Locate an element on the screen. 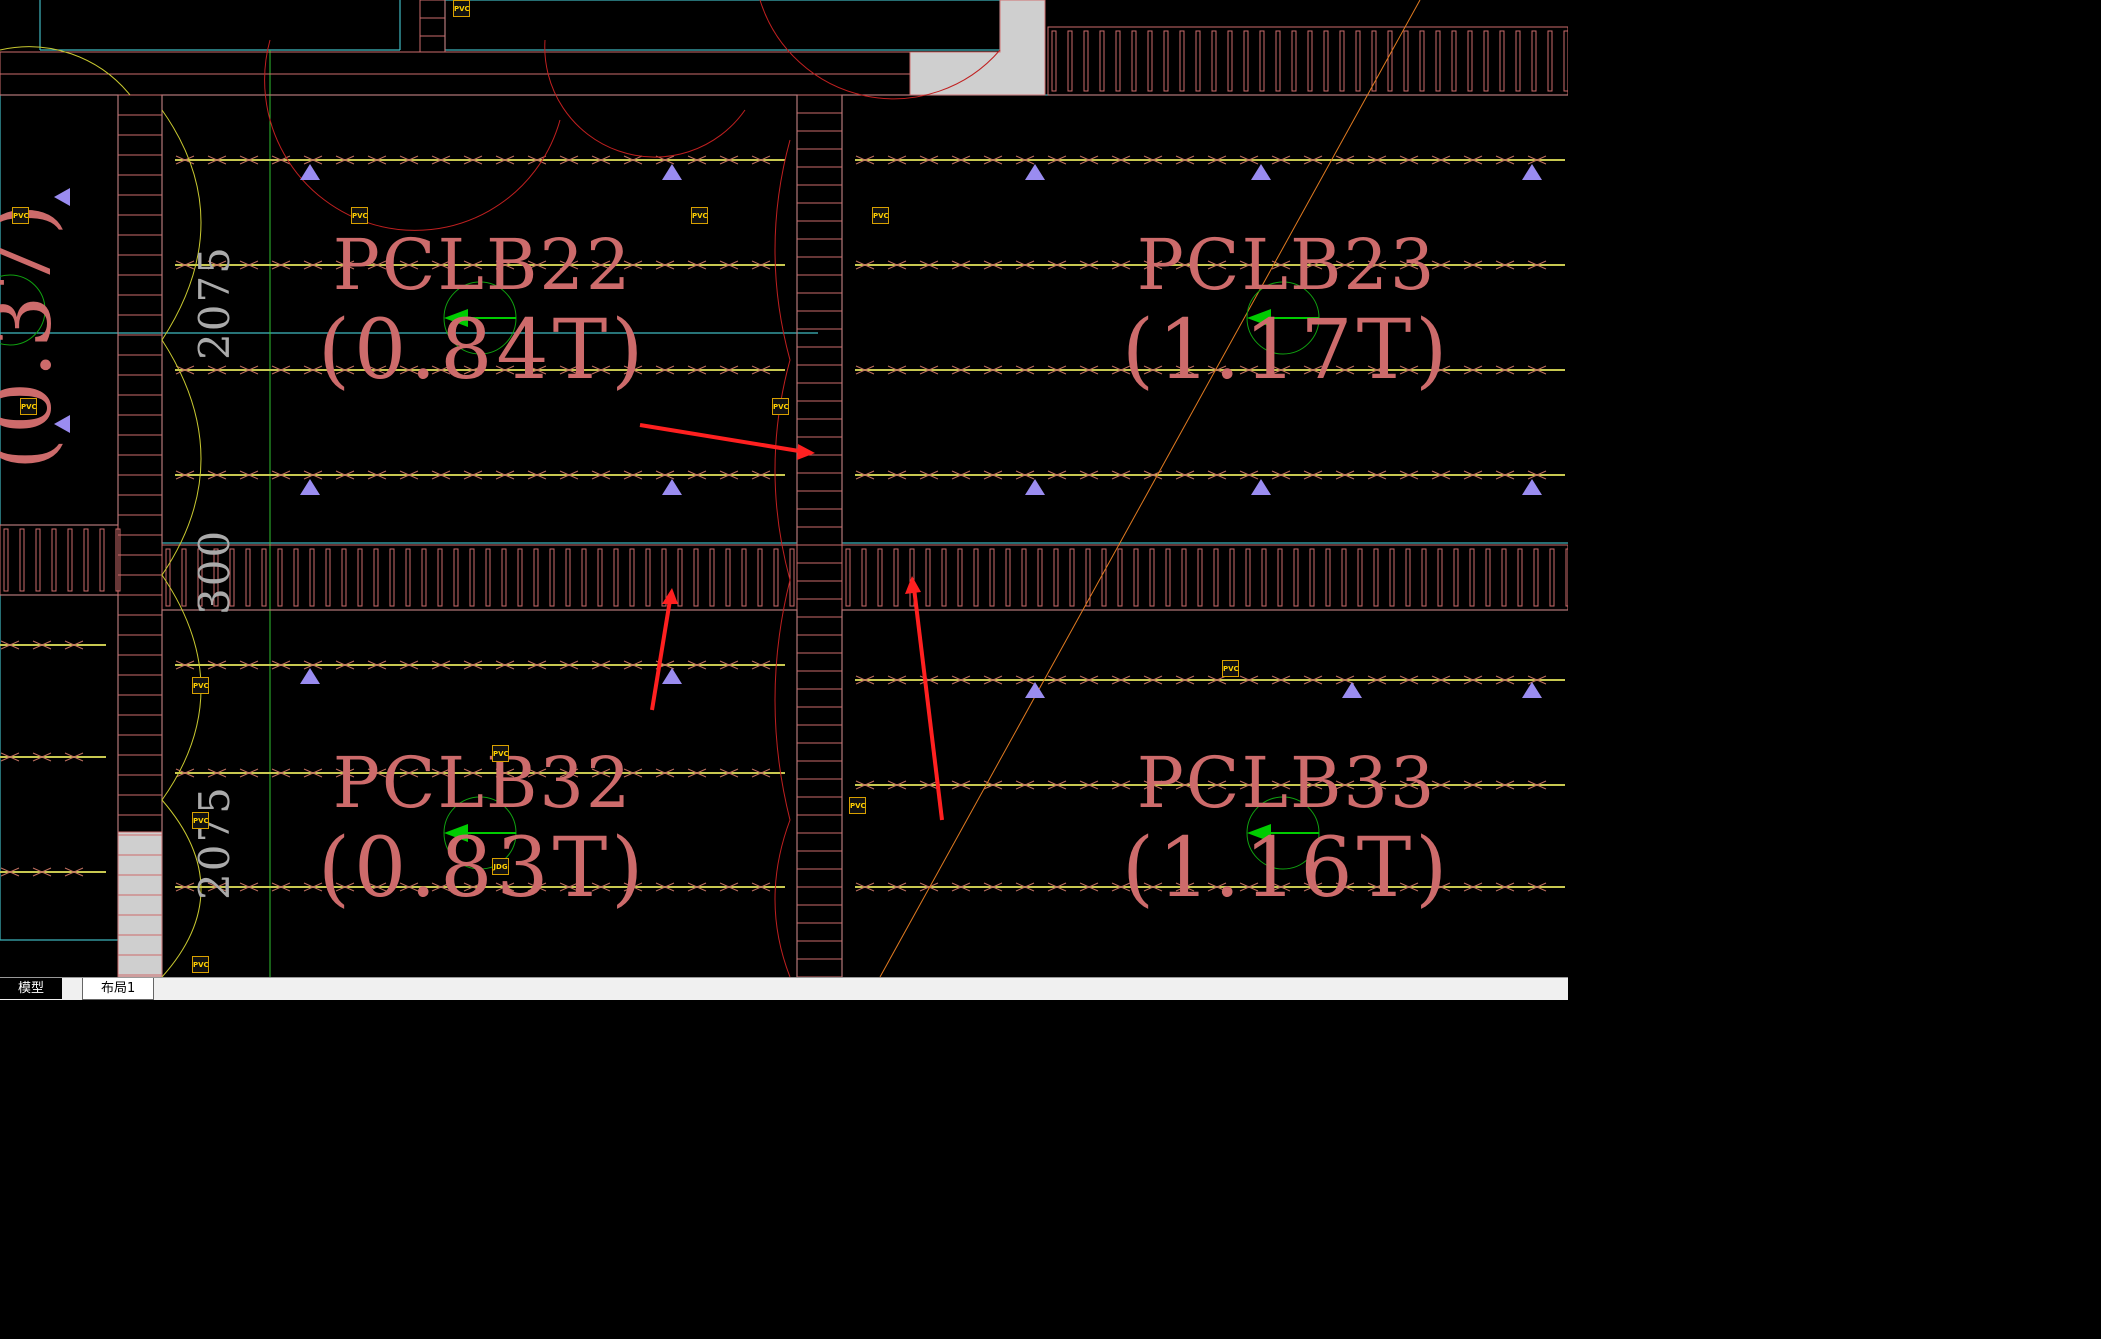  jdg-tag: JDG is located at coordinates (500, 866).